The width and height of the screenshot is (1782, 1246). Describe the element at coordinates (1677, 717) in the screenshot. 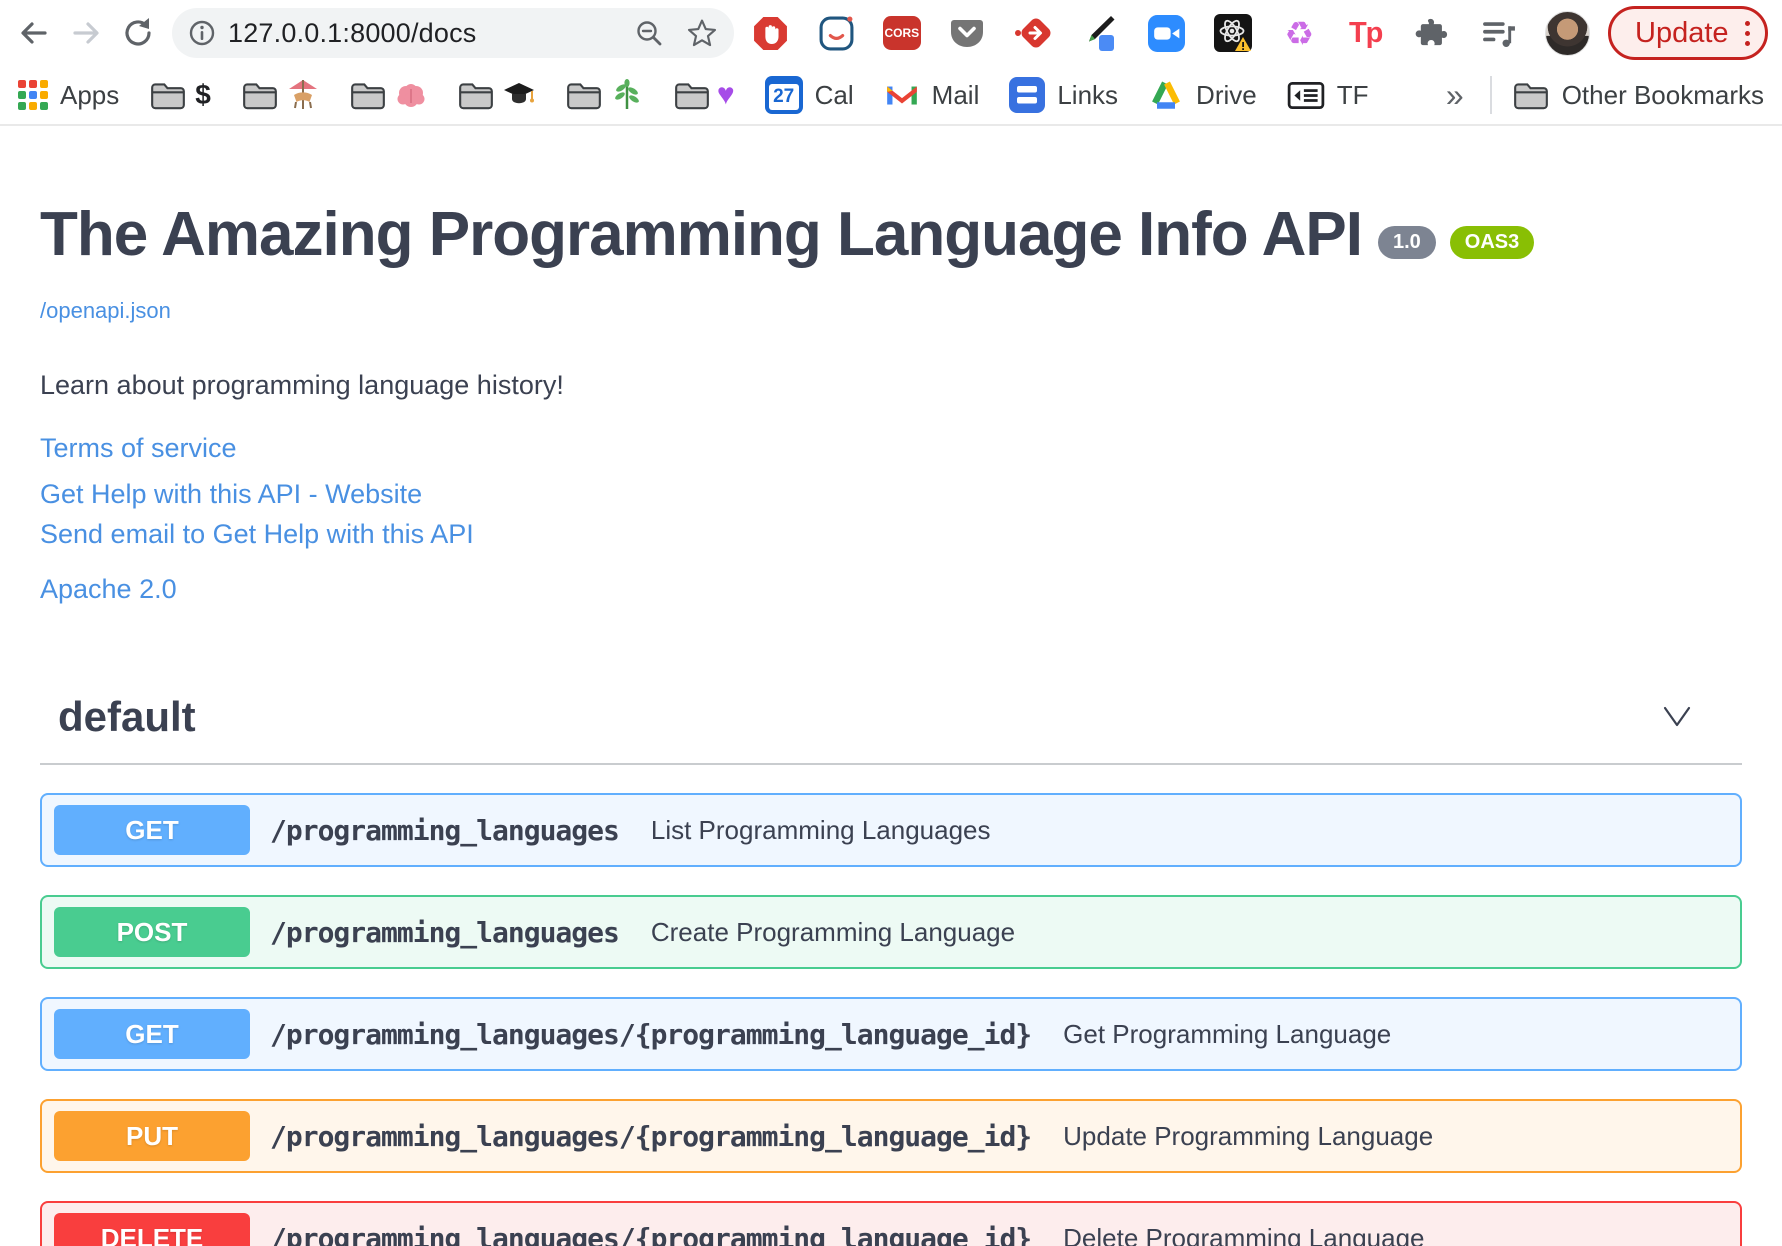

I see `chevron-down-icon` at that location.